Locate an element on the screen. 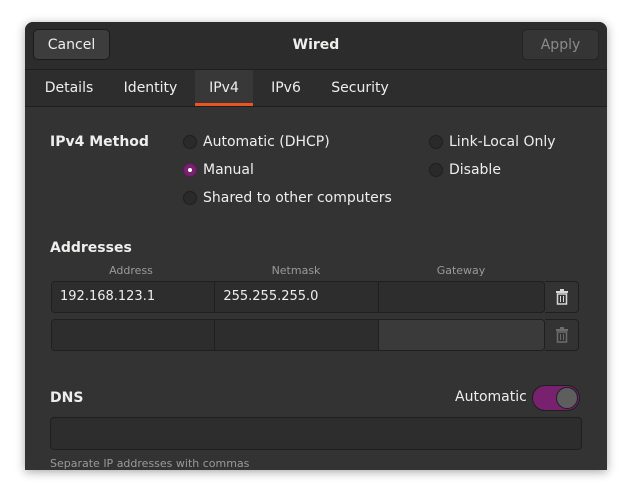 This screenshot has height=498, width=632. radio-disable: Disable is located at coordinates (465, 170).